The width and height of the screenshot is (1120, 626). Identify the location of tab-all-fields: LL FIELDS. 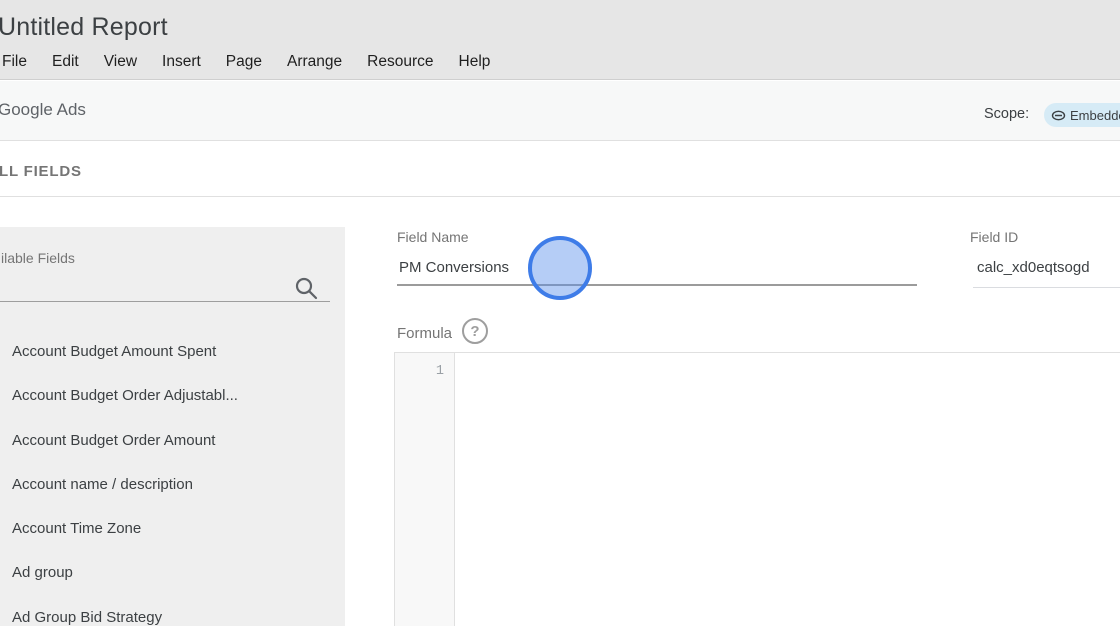
(41, 171).